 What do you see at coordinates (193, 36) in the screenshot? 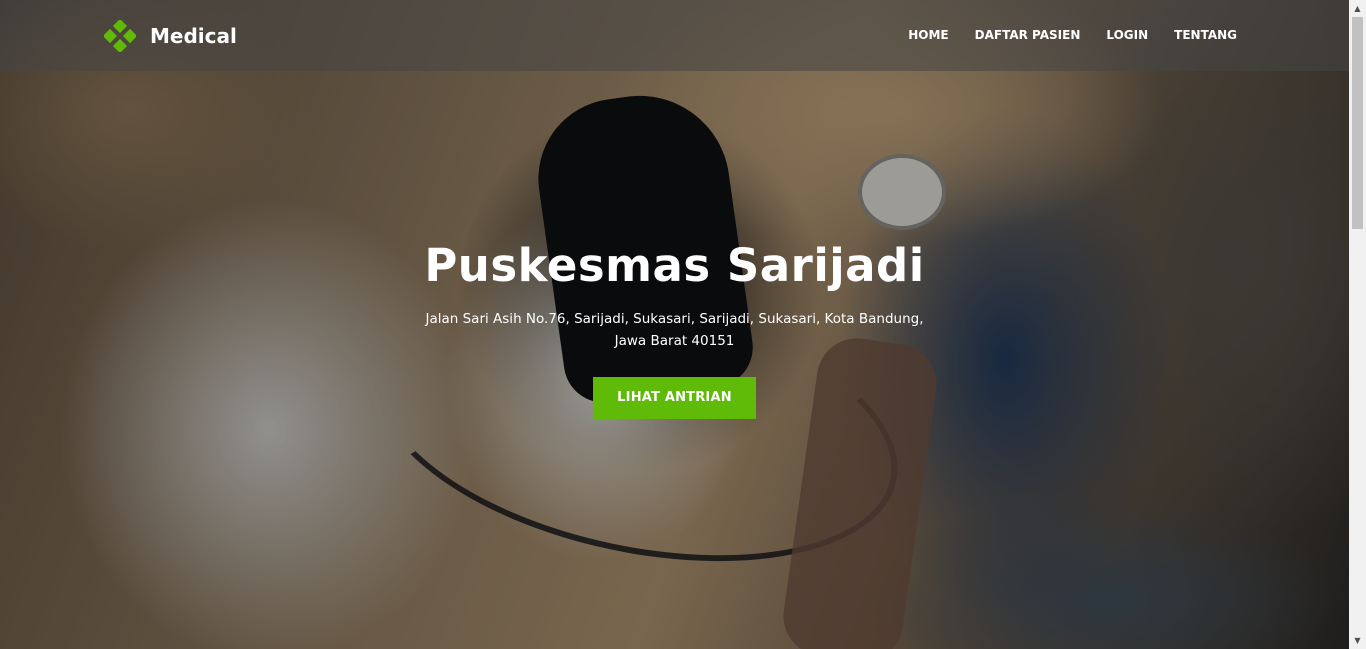
I see `brand-name: Medical` at bounding box center [193, 36].